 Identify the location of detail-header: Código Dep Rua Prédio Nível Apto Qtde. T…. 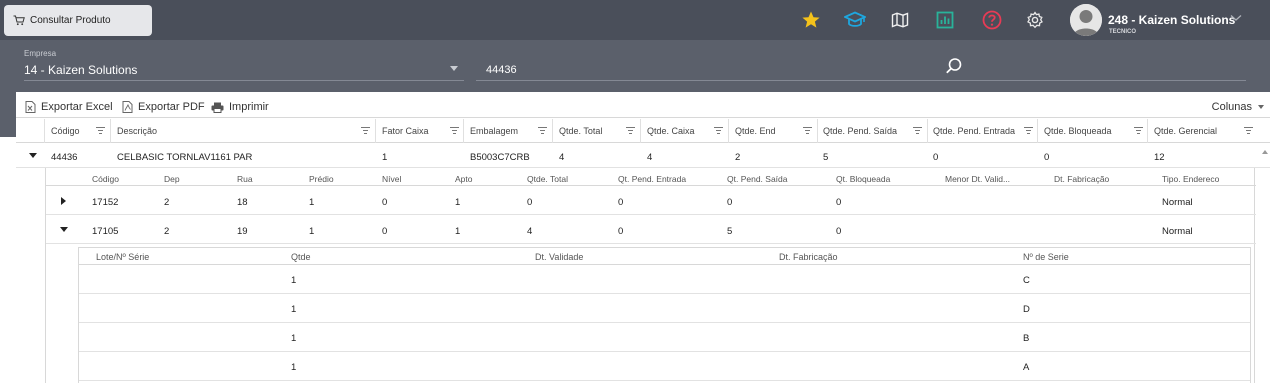
(651, 178).